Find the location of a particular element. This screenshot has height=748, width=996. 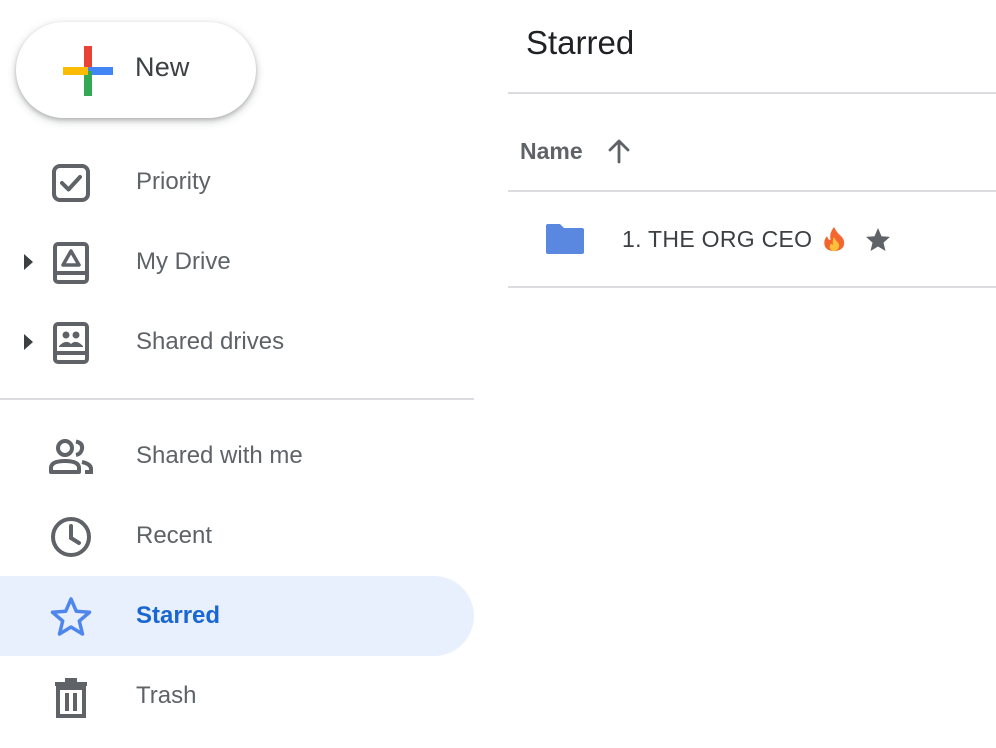

sidebar-item-label: Starred is located at coordinates (178, 615).